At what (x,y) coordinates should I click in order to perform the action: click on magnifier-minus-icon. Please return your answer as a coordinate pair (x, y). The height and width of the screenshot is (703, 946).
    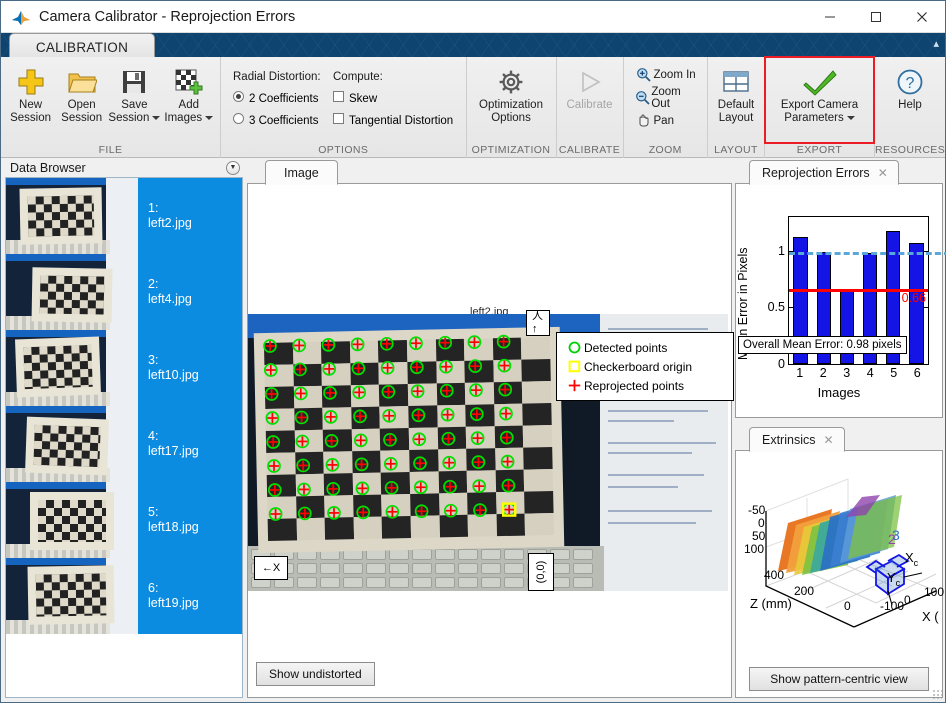
    Looking at the image, I should click on (643, 97).